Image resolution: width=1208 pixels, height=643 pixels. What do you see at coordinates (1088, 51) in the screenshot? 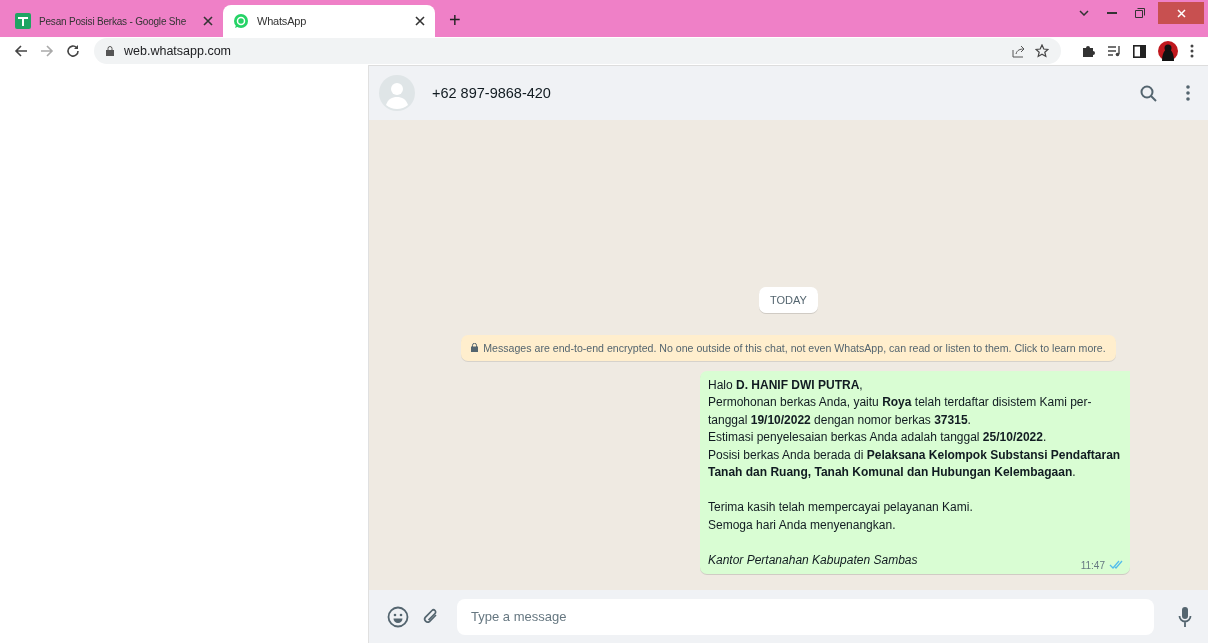
I see `puzzle-piece-icon` at bounding box center [1088, 51].